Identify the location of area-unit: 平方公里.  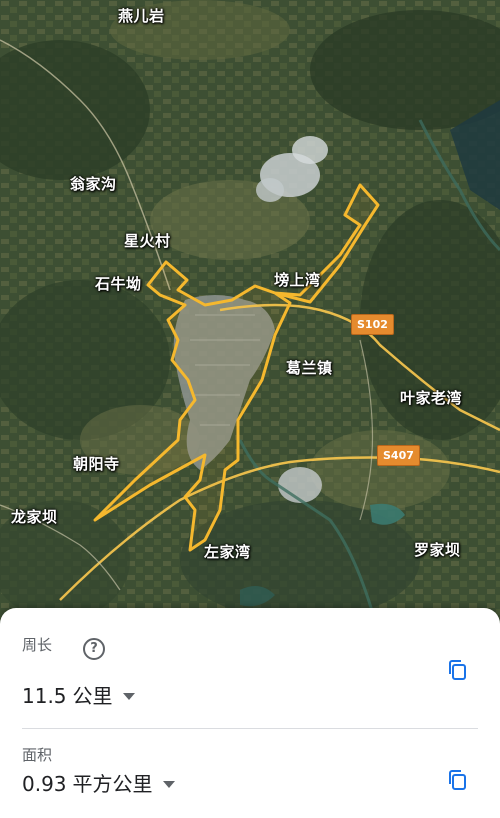
(112, 784).